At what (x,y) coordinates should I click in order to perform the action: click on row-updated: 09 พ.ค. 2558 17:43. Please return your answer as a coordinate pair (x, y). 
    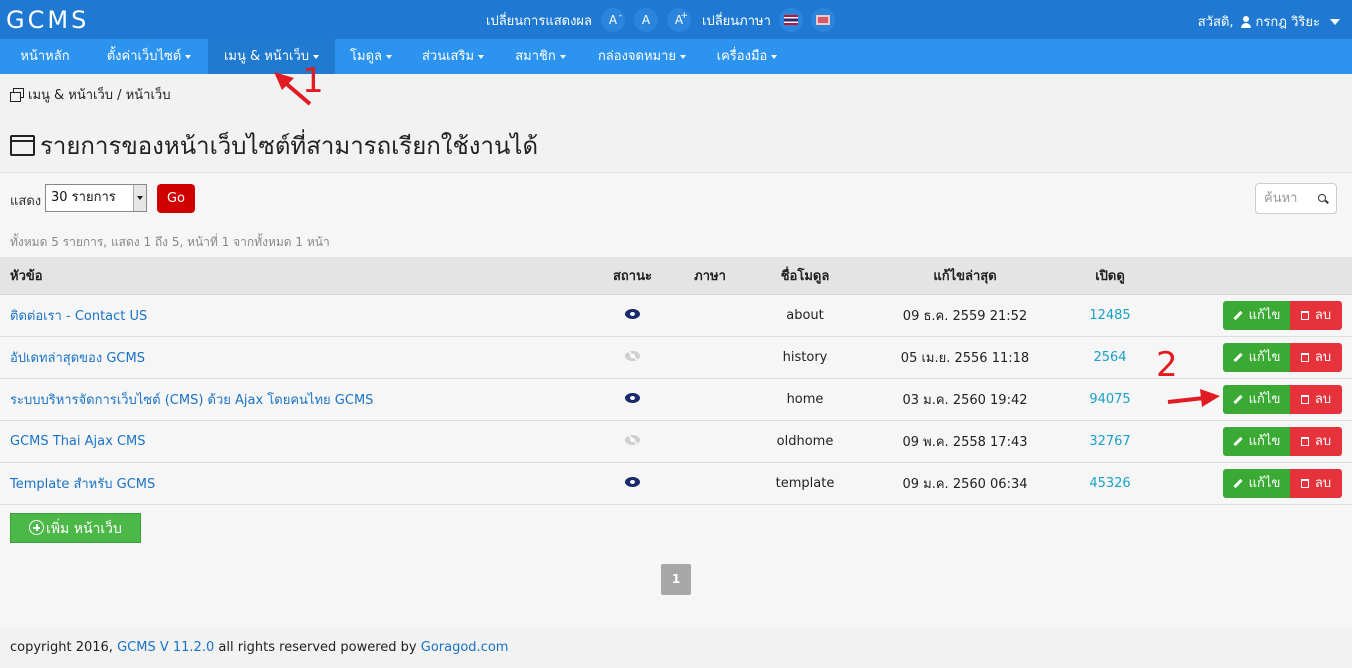
    Looking at the image, I should click on (965, 441).